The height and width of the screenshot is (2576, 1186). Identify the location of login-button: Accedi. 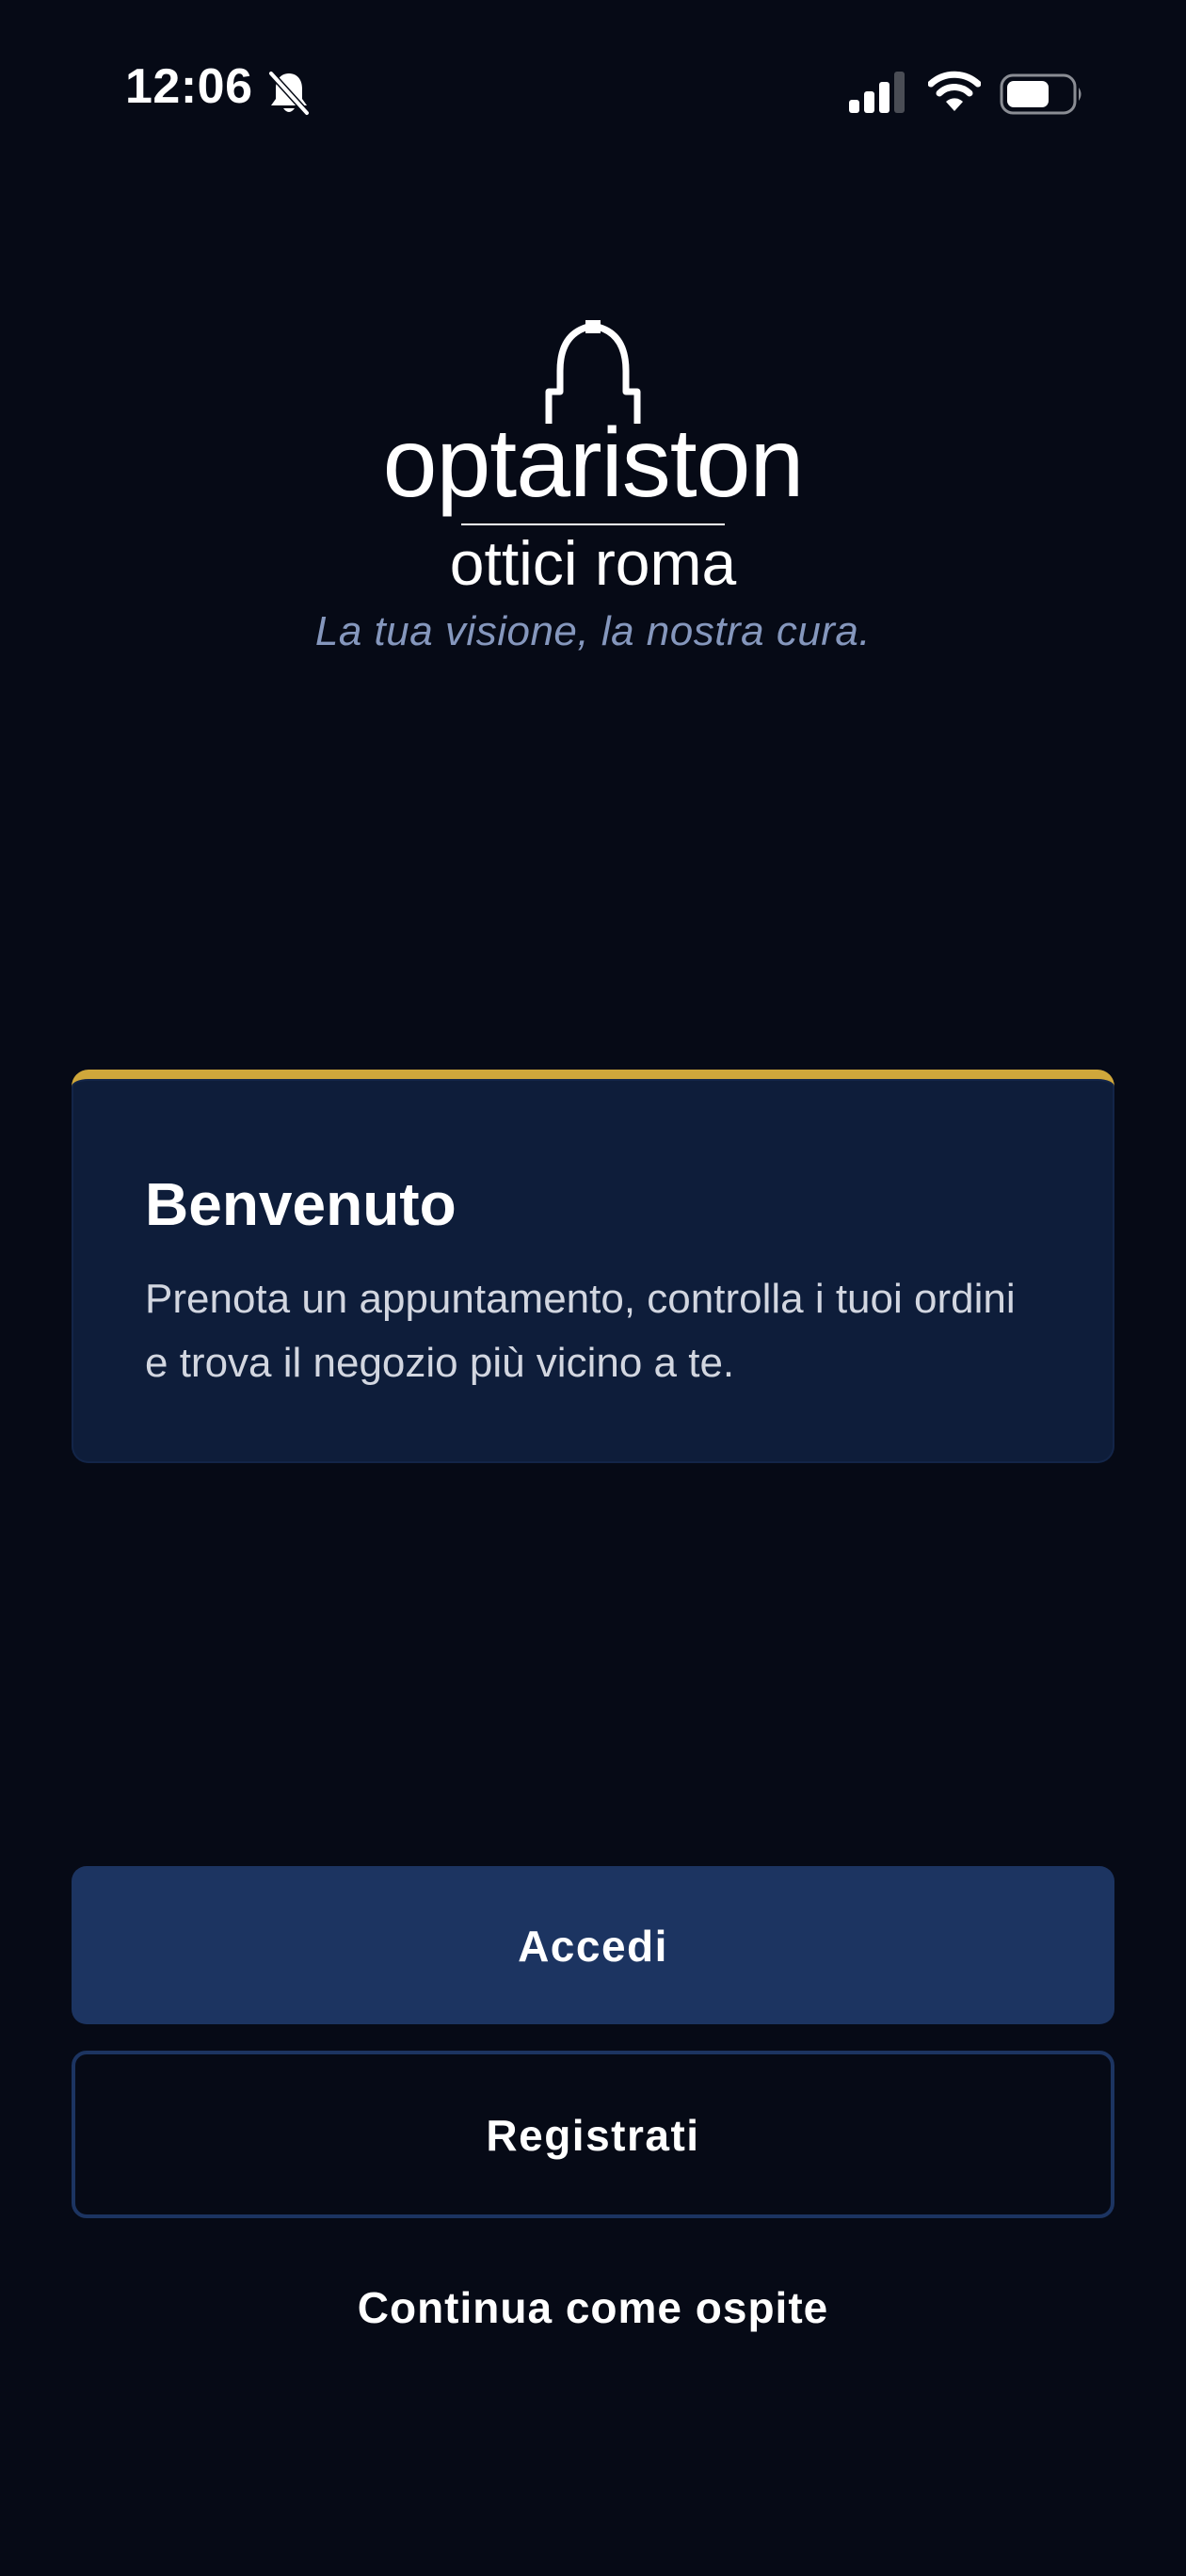
(593, 1945).